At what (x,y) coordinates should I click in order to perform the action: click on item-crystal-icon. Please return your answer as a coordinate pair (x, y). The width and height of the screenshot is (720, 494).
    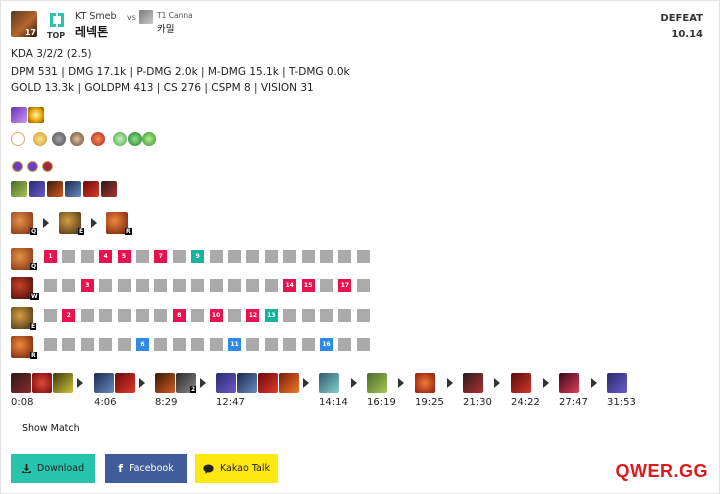
    Looking at the image, I should click on (425, 383).